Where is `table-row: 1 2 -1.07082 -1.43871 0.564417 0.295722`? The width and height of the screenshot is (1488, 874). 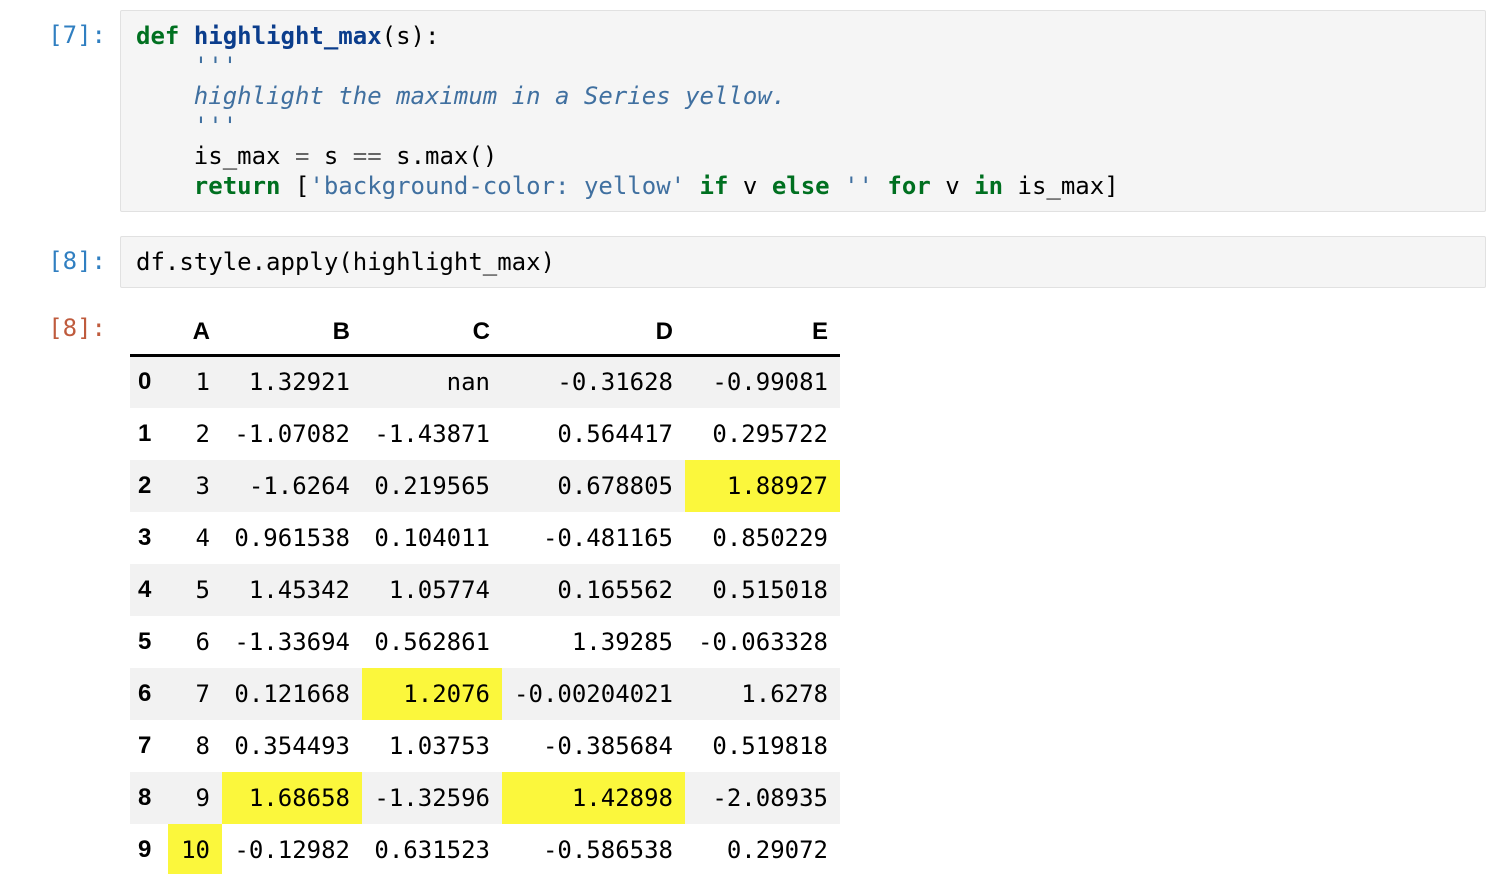
table-row: 1 2 -1.07082 -1.43871 0.564417 0.295722 is located at coordinates (485, 434).